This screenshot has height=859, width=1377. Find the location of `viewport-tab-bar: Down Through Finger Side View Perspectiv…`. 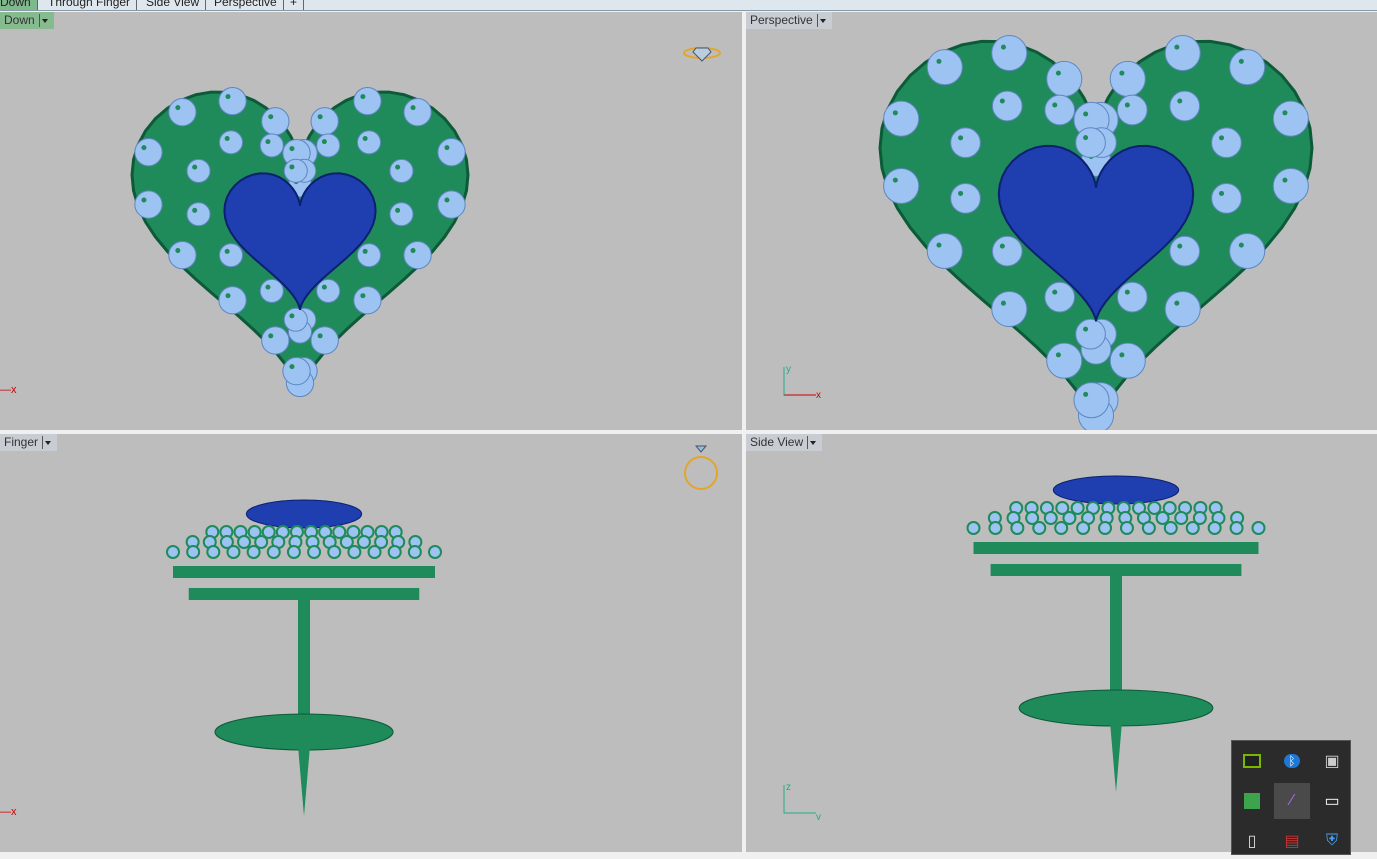

viewport-tab-bar: Down Through Finger Side View Perspectiv… is located at coordinates (688, 5).